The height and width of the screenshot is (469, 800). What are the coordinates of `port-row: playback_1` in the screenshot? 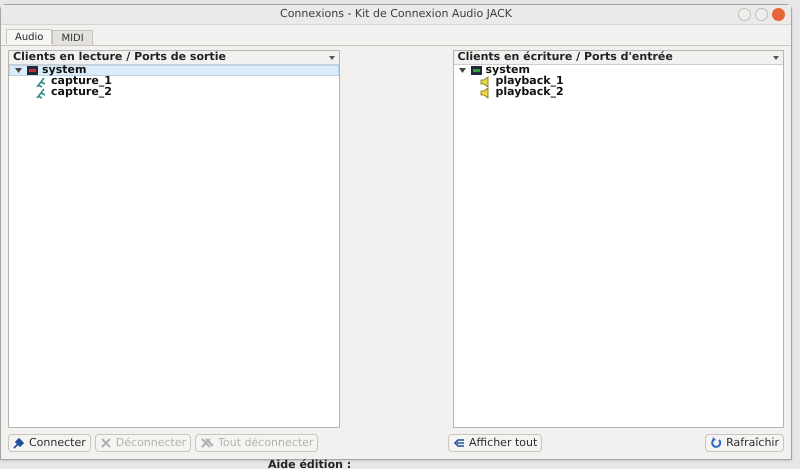 It's located at (618, 81).